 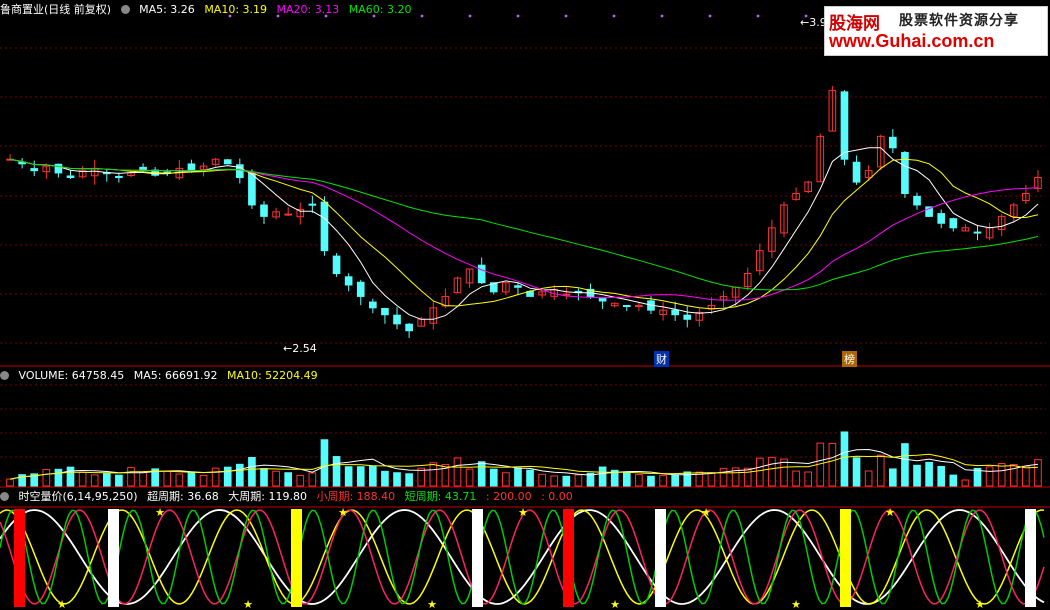 What do you see at coordinates (356, 496) in the screenshot?
I see `small-cycle-label: 小周期: 188.40` at bounding box center [356, 496].